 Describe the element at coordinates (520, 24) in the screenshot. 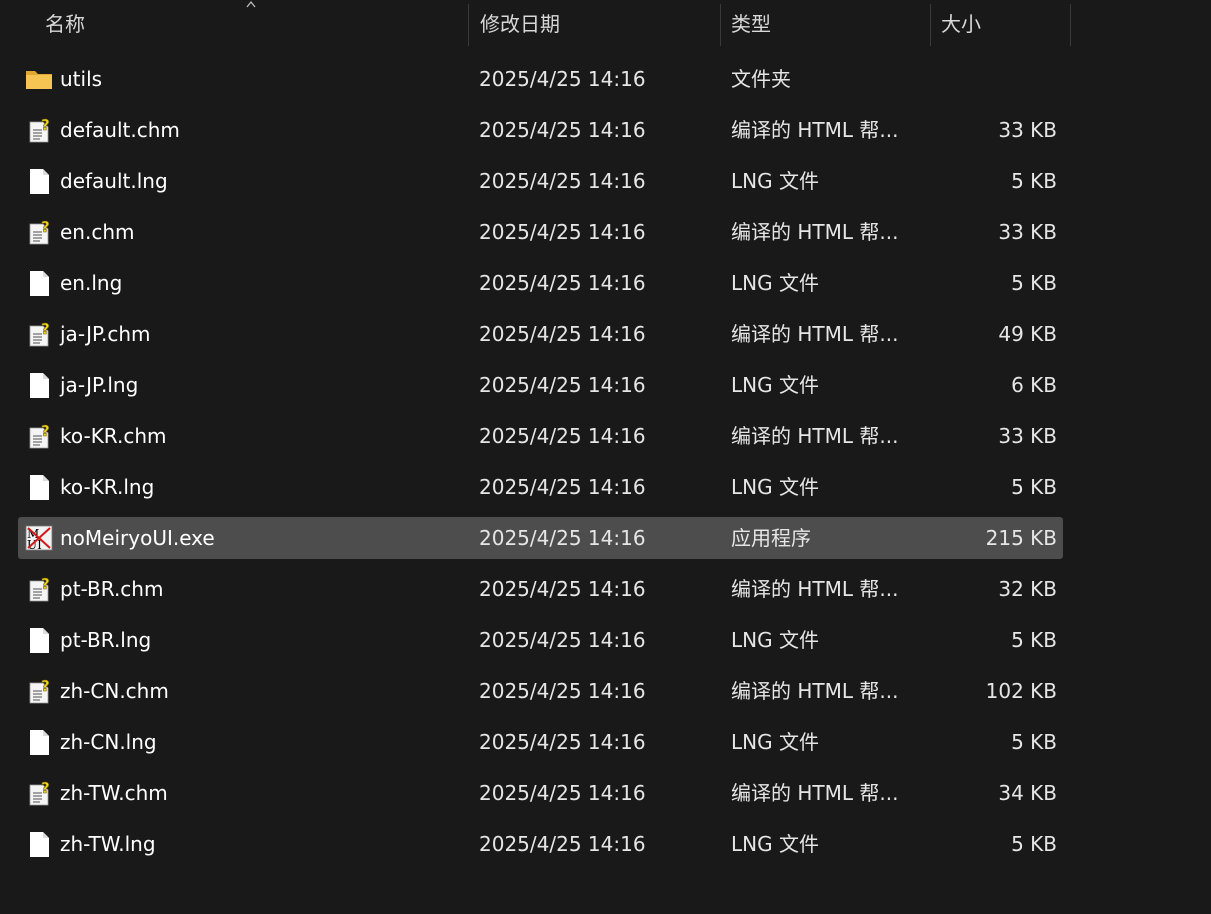

I see `column-header-date-label: 修改日期` at that location.